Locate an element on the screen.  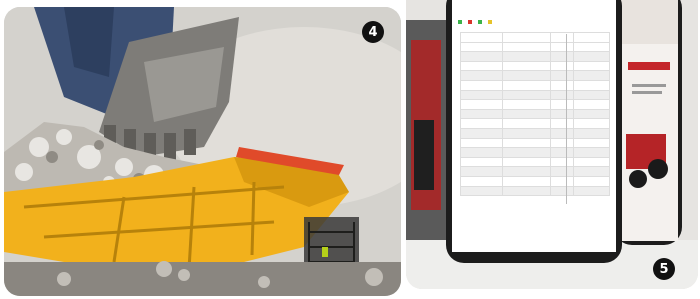
table-body is located at coordinates (535, 119).